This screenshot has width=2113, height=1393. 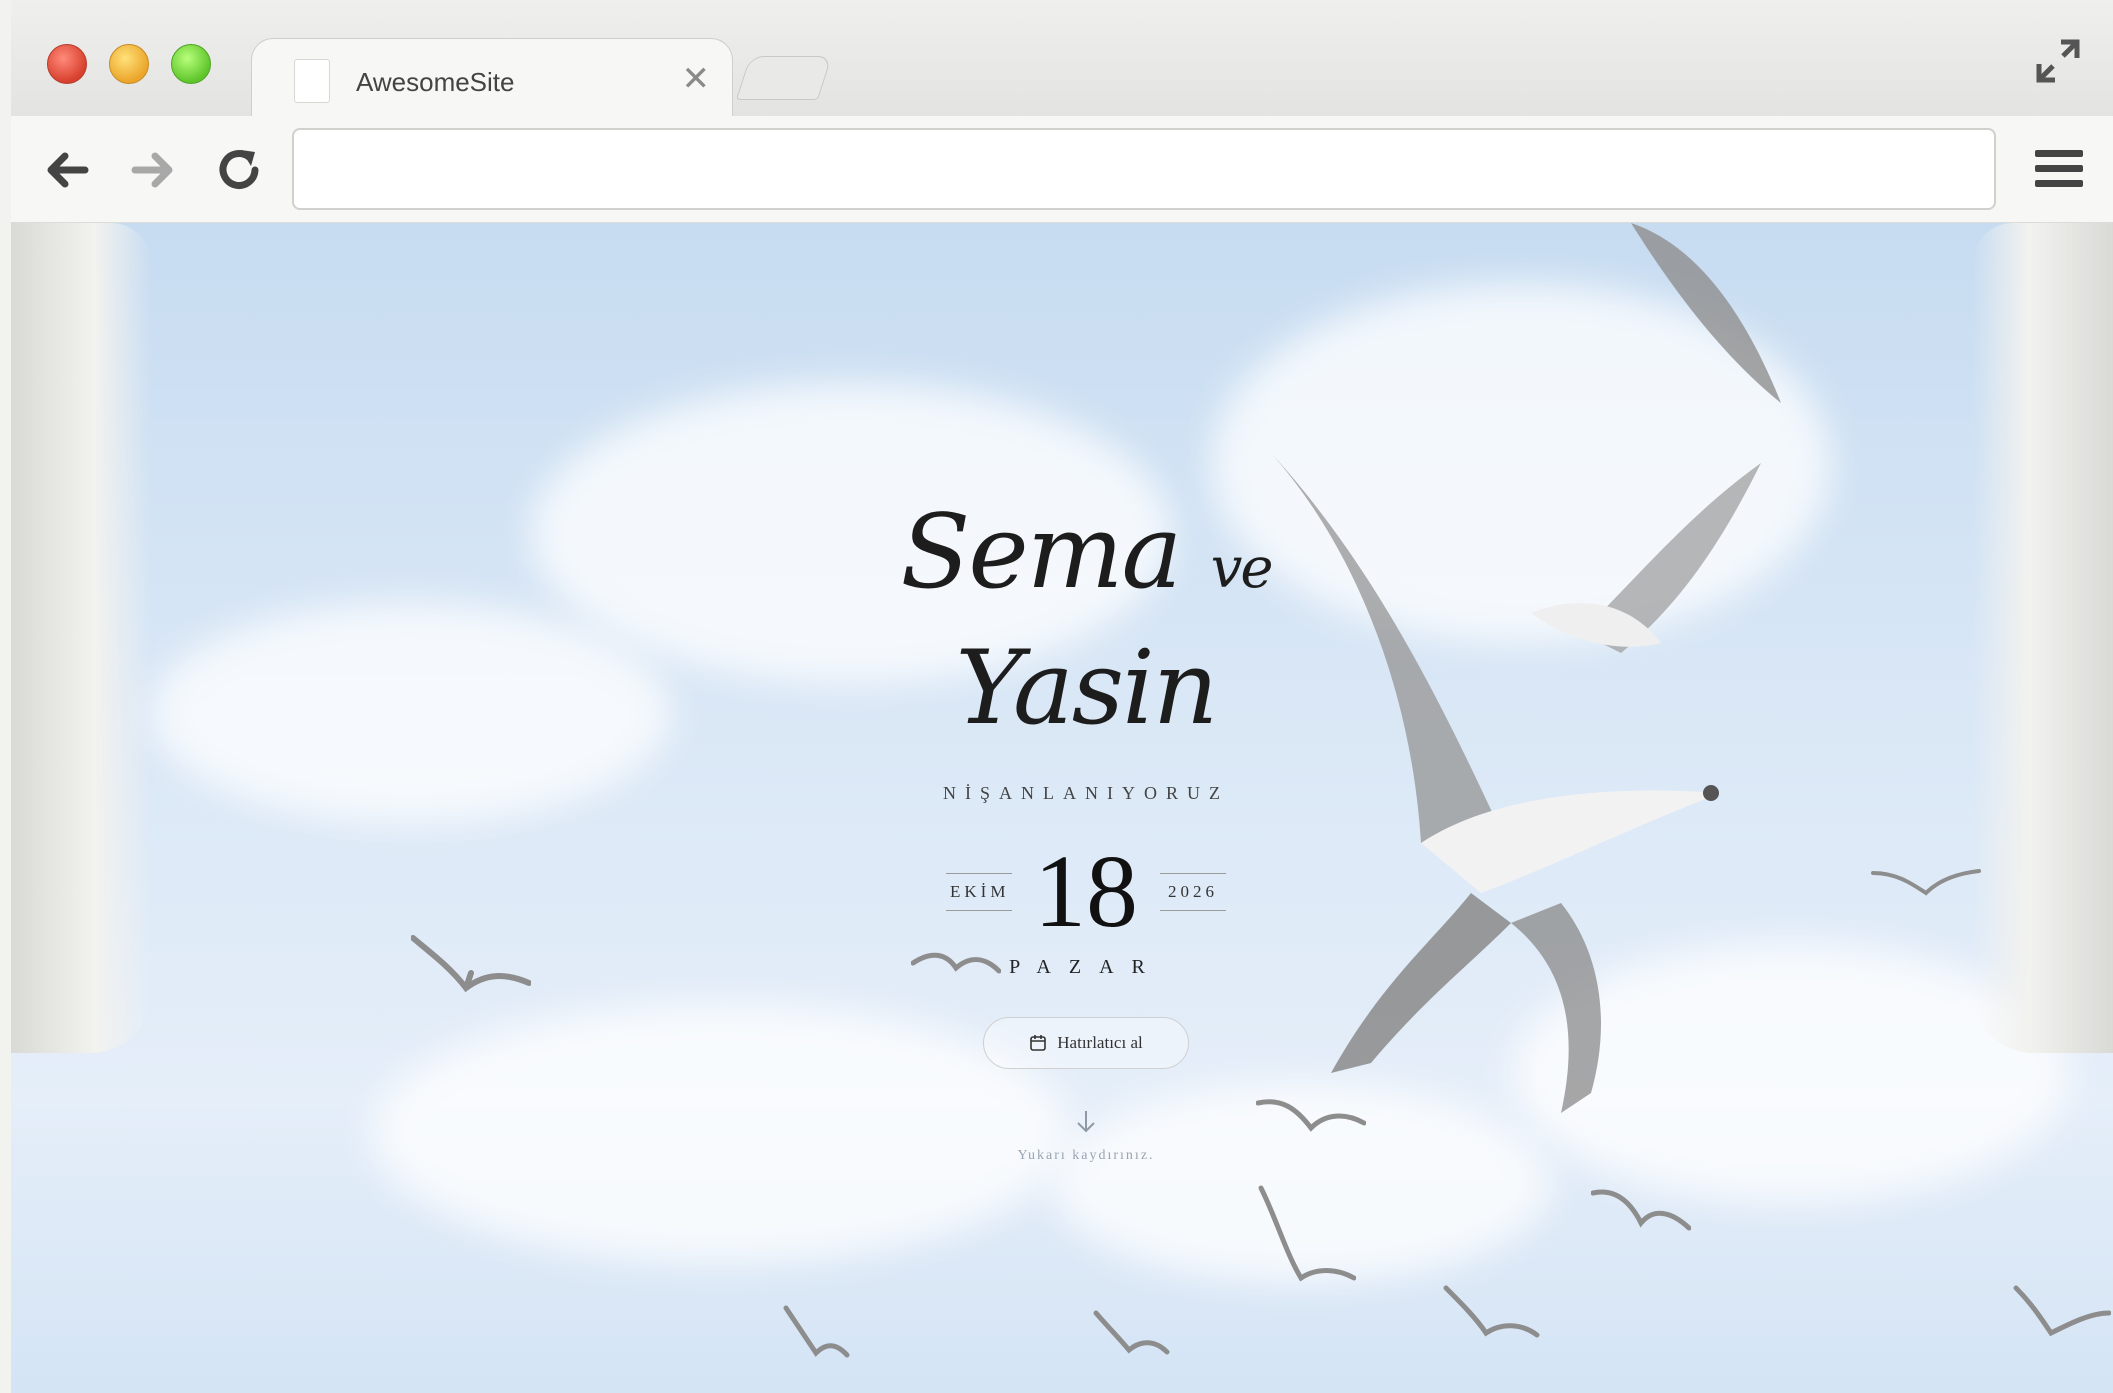 I want to click on new-tab-button, so click(x=784, y=78).